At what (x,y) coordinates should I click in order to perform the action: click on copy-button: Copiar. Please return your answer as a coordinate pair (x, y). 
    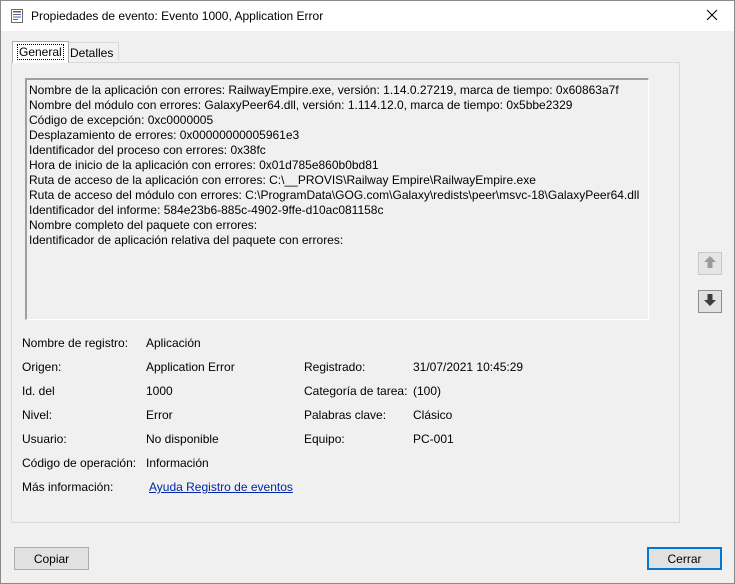
    Looking at the image, I should click on (51, 558).